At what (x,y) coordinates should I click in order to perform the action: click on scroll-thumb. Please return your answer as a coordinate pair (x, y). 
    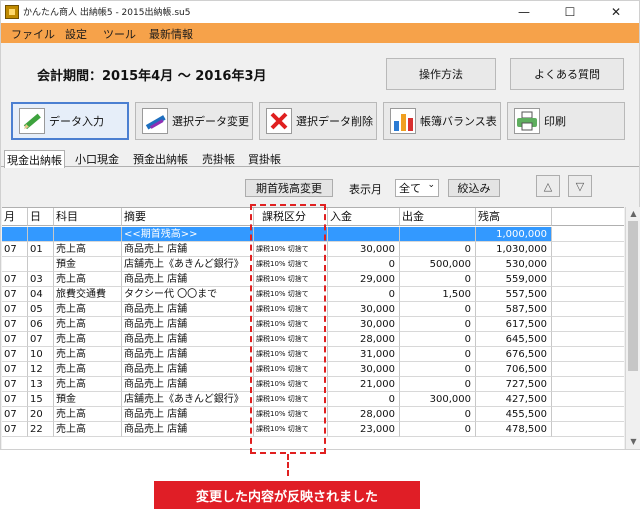
    Looking at the image, I should click on (633, 296).